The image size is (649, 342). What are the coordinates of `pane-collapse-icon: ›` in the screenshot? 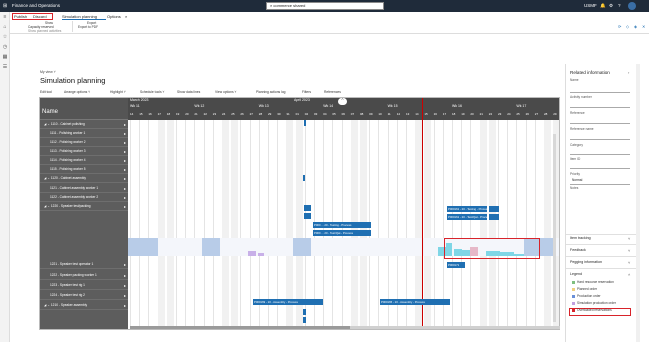 It's located at (628, 72).